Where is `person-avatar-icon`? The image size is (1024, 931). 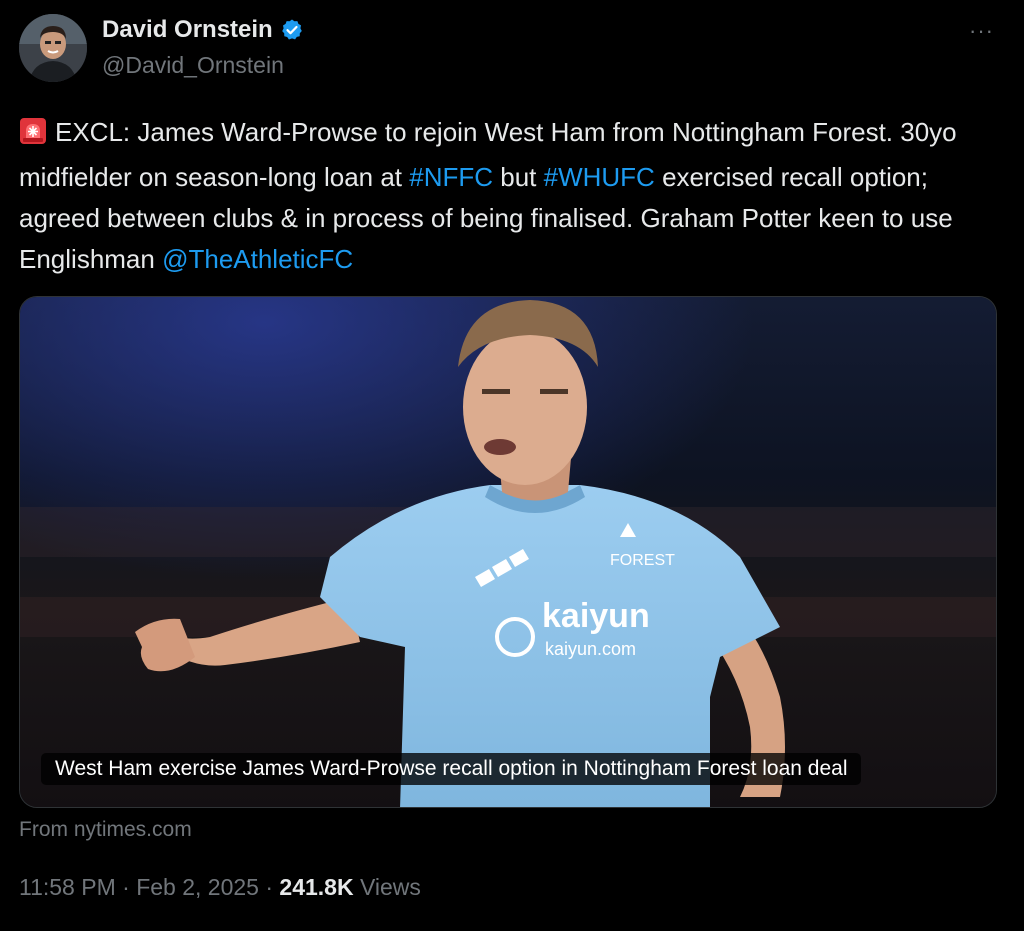
person-avatar-icon is located at coordinates (53, 48).